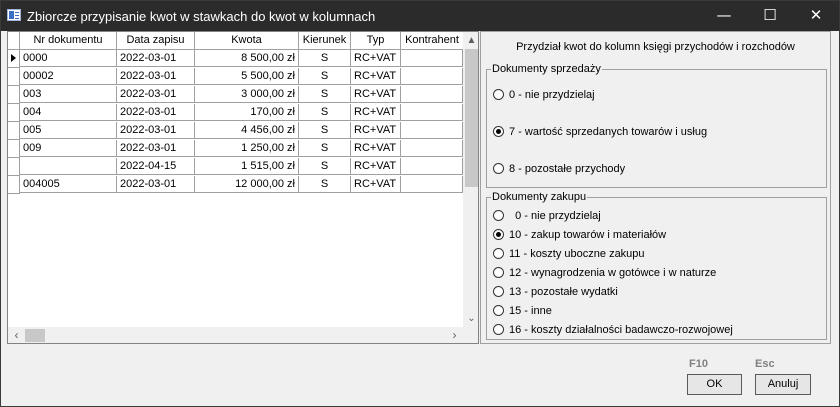  I want to click on cell-nr: 004005, so click(68, 184).